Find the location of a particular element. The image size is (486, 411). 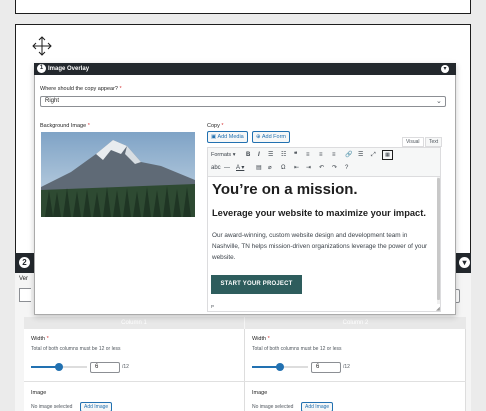

item-1-title: Image Overlay is located at coordinates (69, 69).